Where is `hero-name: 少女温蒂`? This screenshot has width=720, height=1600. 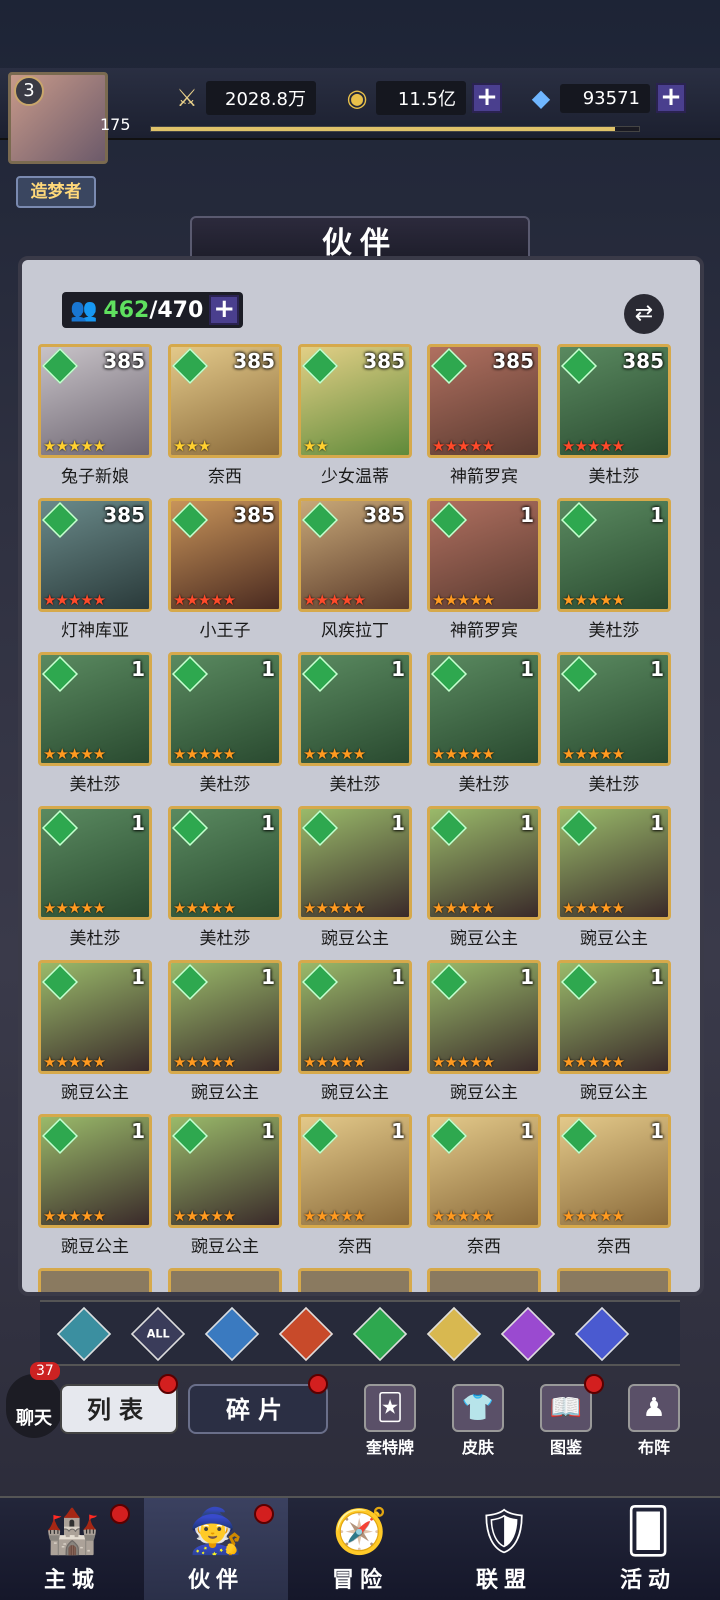 hero-name: 少女温蒂 is located at coordinates (355, 477).